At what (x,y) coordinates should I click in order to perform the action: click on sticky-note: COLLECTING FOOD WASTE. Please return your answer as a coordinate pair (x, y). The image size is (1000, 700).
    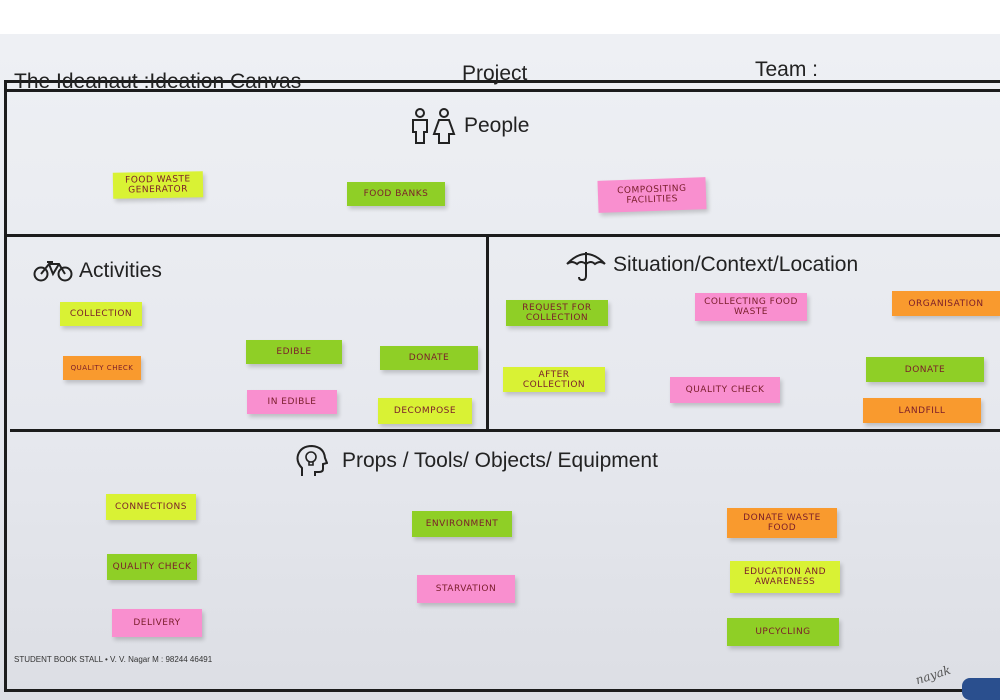
    Looking at the image, I should click on (751, 307).